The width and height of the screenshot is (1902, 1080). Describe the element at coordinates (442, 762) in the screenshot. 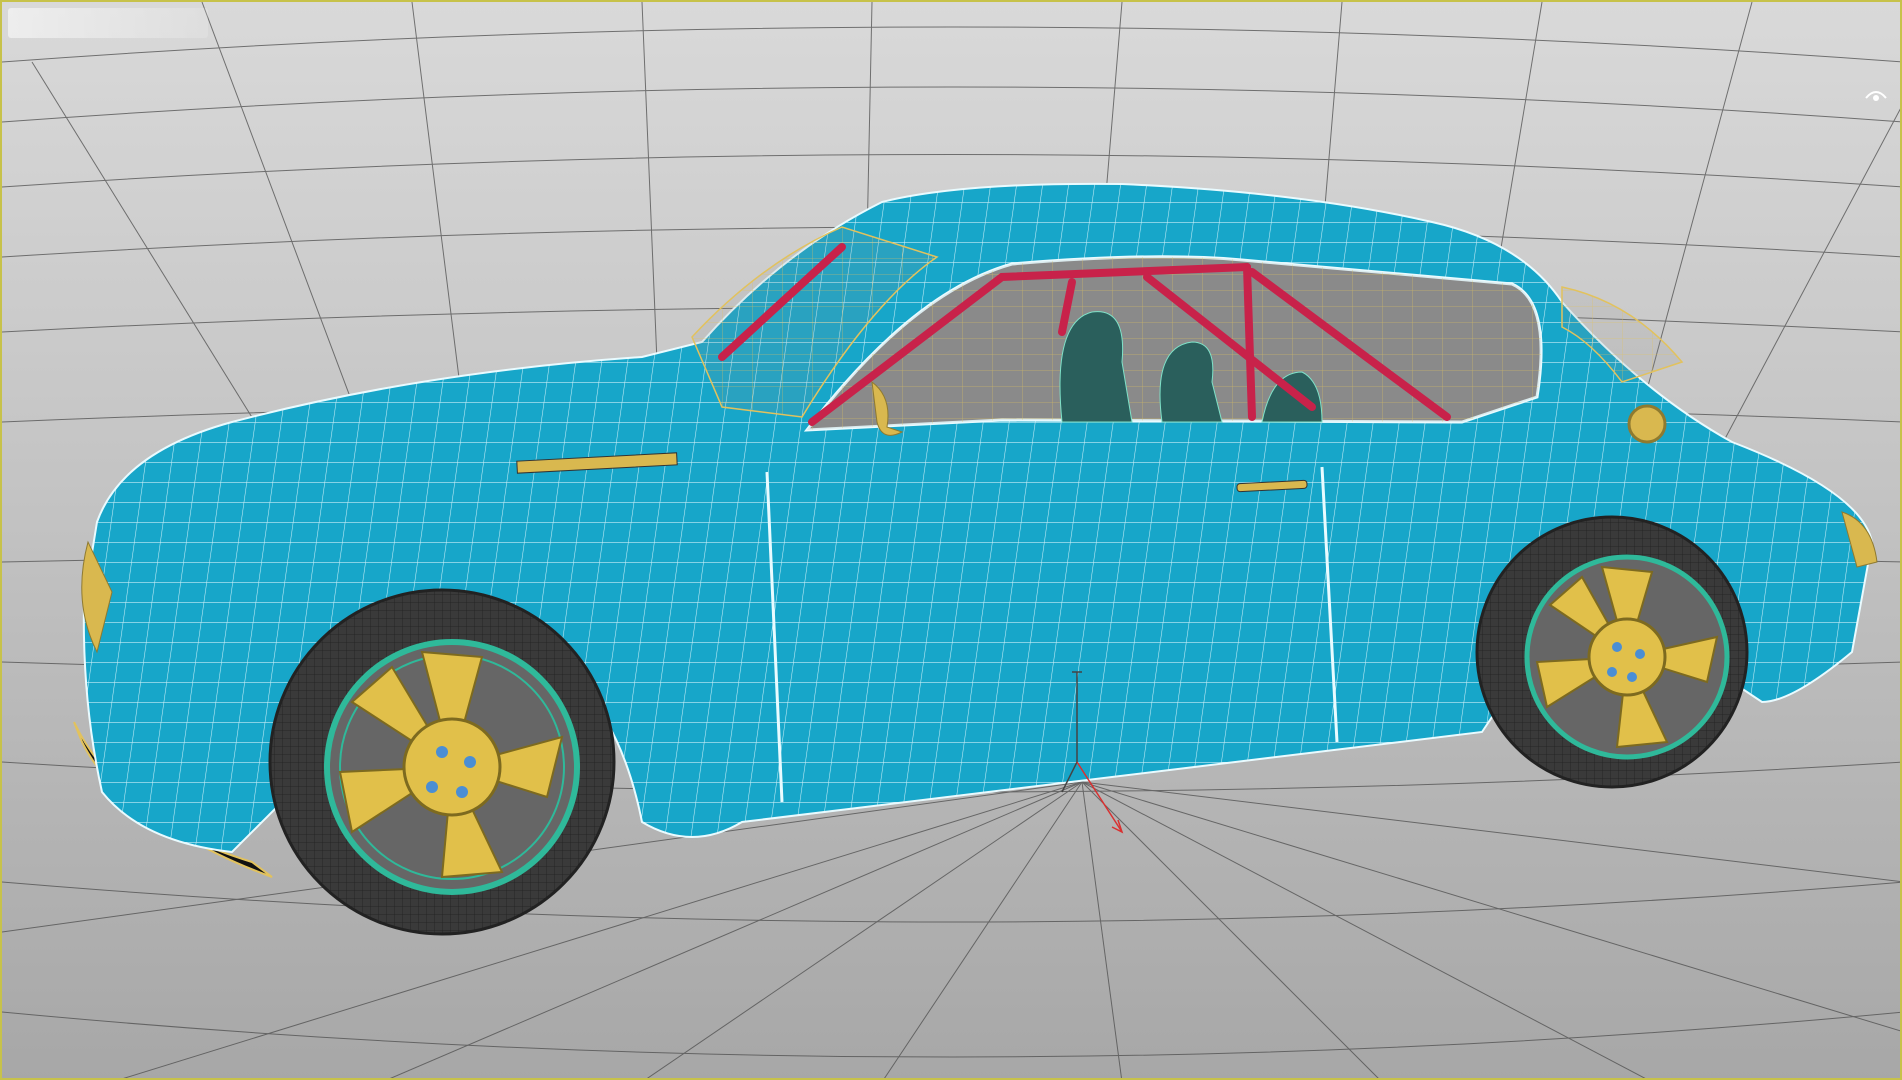

I see `front-wheel` at that location.